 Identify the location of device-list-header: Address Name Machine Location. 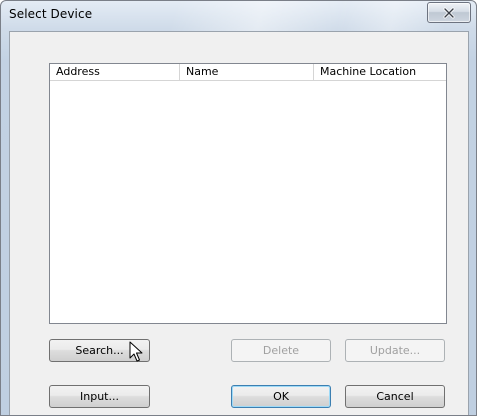
(248, 72).